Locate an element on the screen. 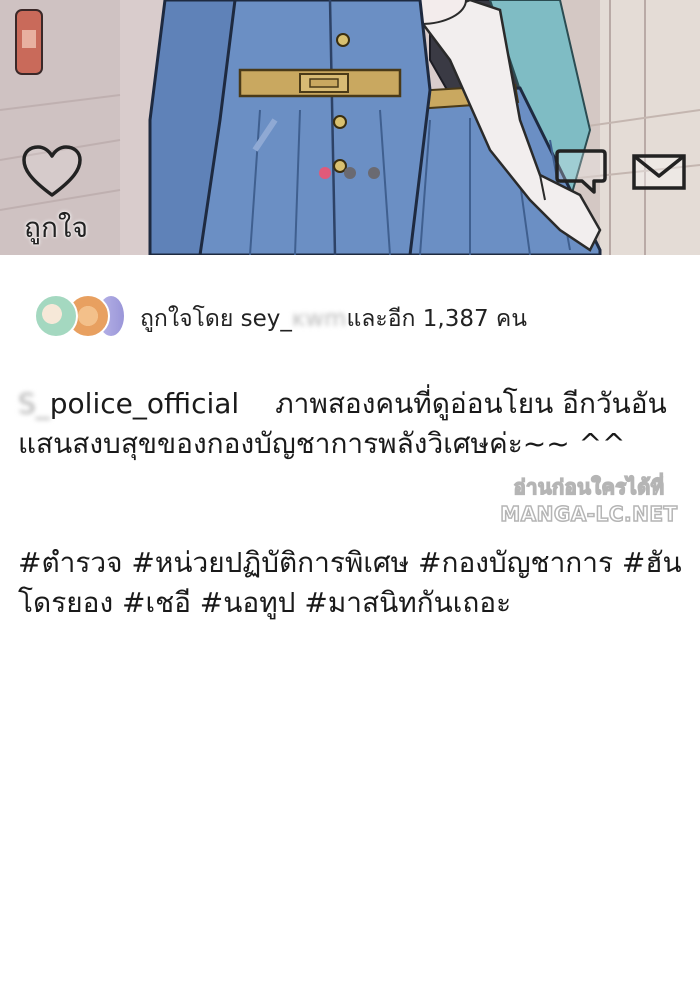 The height and width of the screenshot is (1000, 700). carousel-dots is located at coordinates (349, 173).